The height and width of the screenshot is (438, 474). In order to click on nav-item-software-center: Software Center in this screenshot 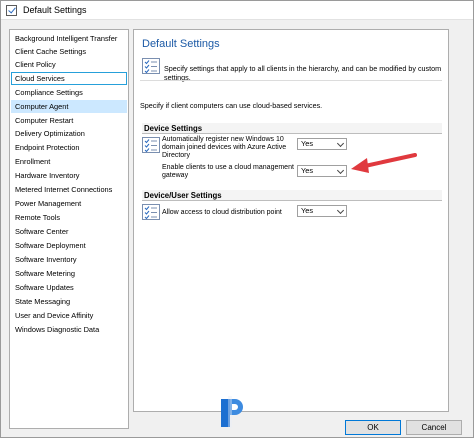, I will do `click(69, 231)`.